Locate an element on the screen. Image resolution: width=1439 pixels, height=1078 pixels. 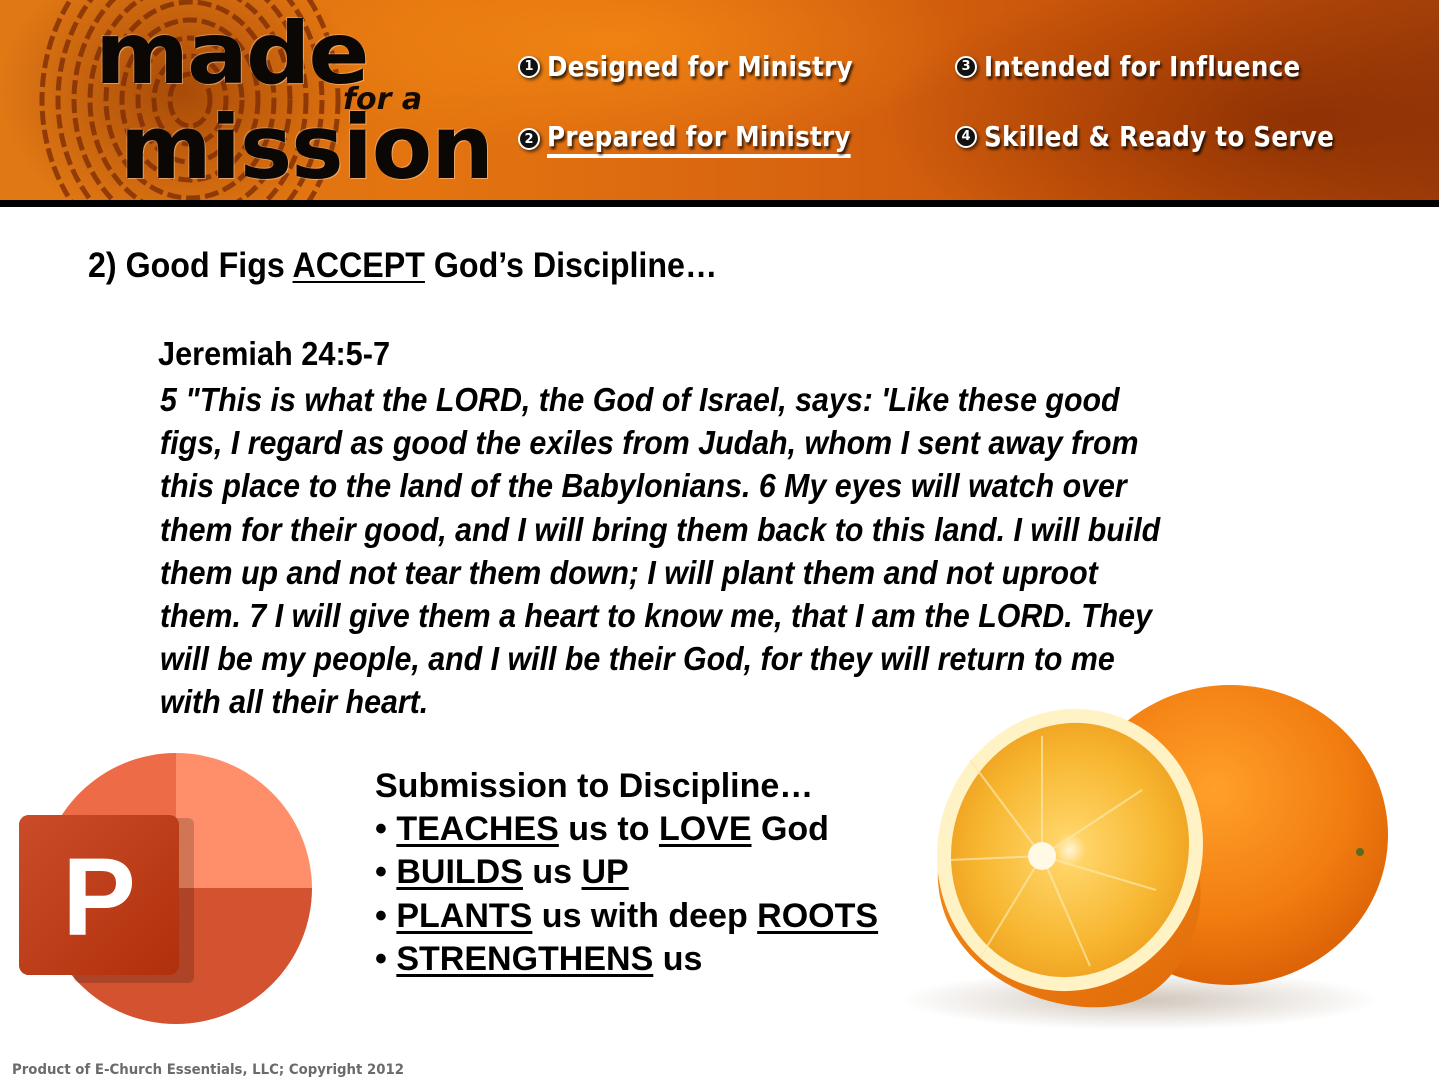
made-for-a-mission-logo: made for a mission is located at coordinates (294, 101).